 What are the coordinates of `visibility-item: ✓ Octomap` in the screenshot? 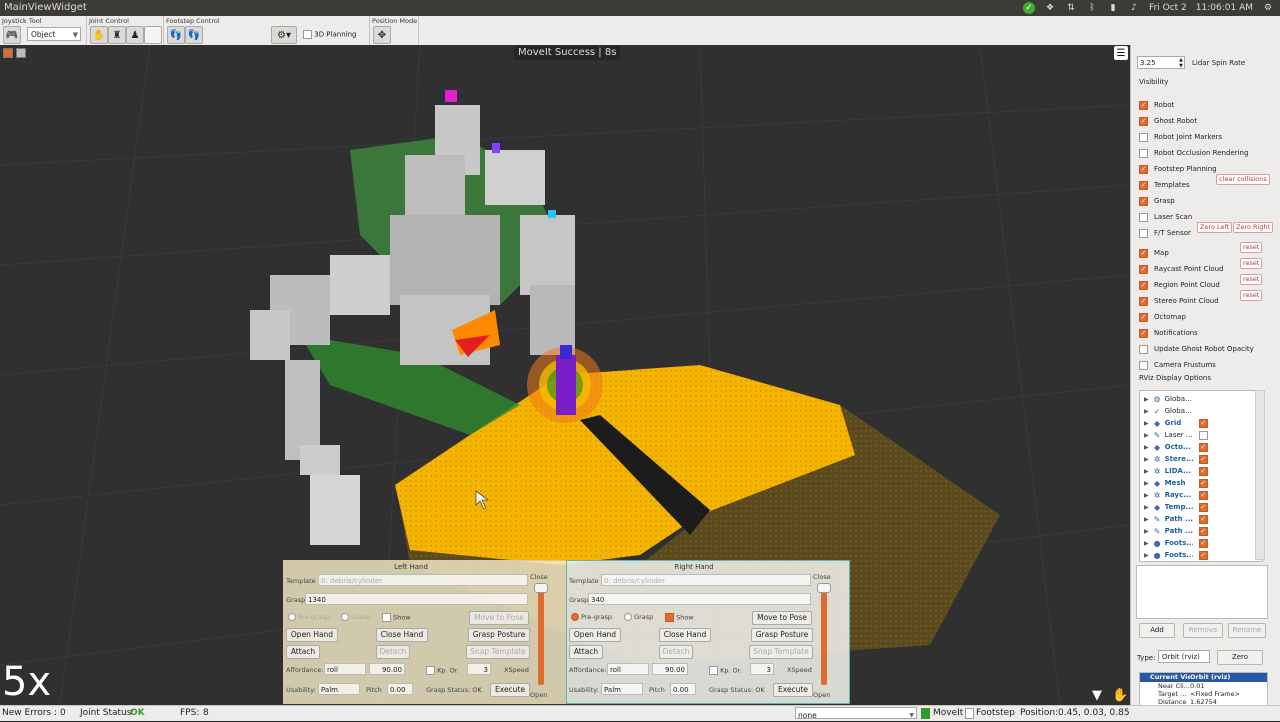 It's located at (1162, 317).